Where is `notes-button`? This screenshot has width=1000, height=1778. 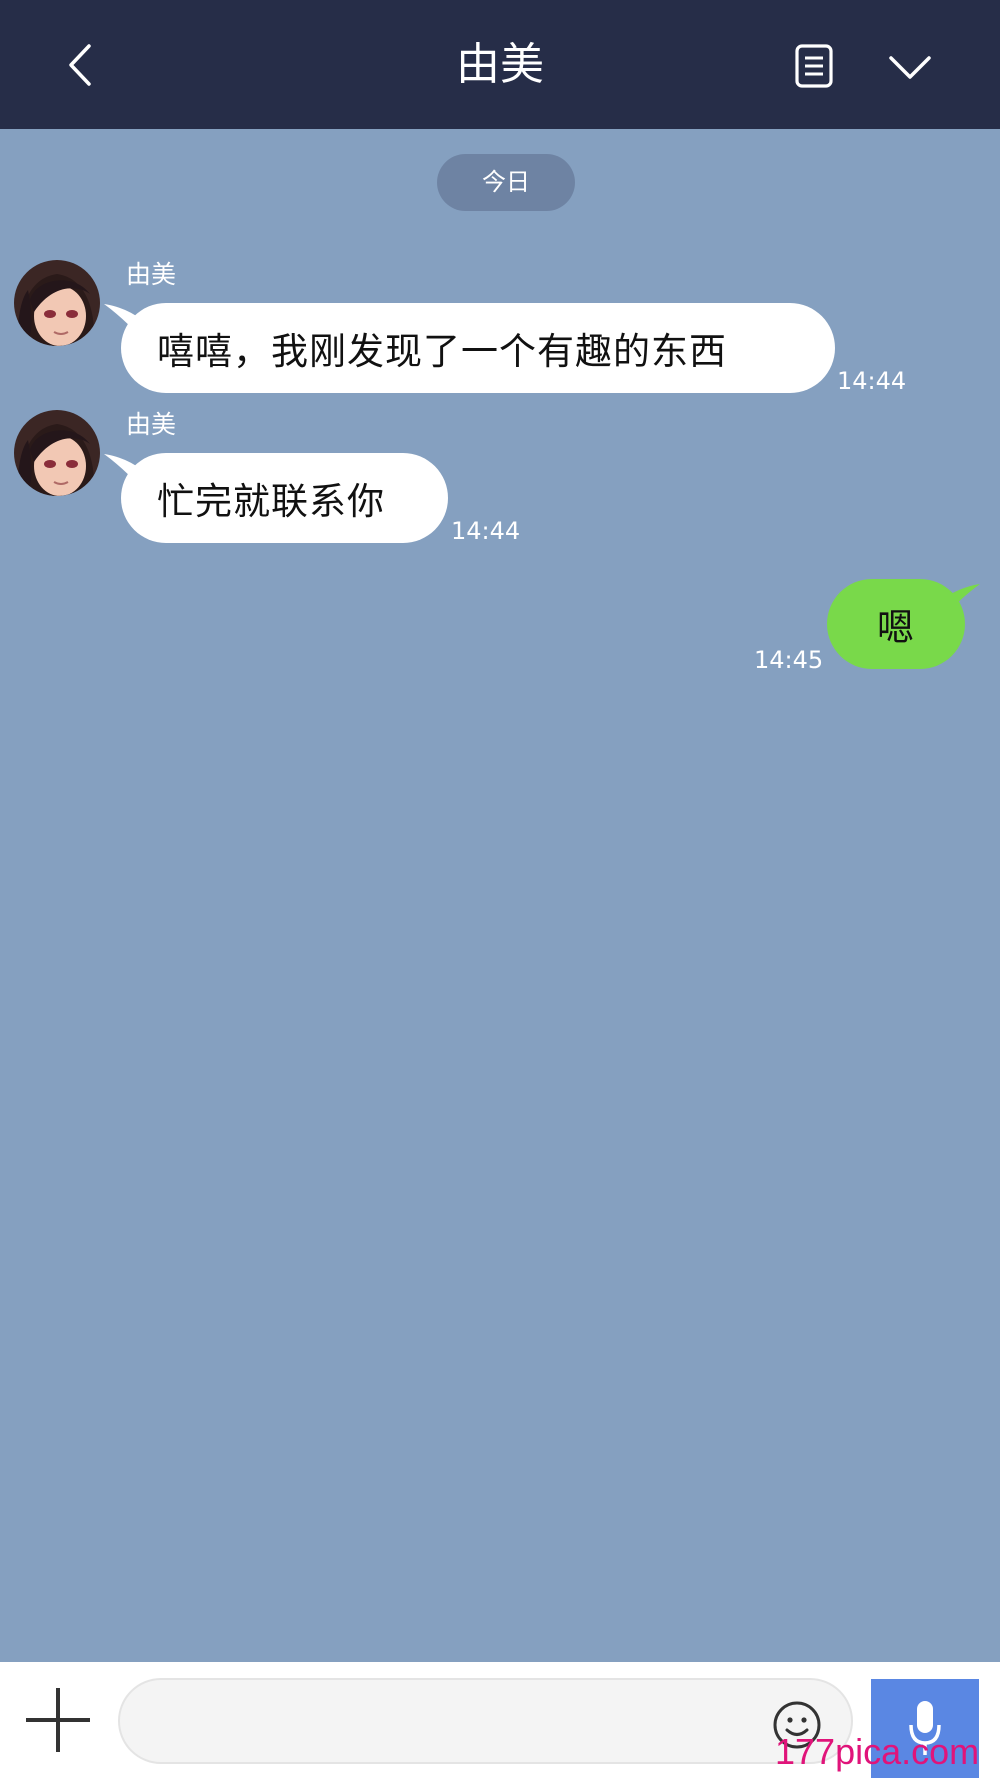
notes-button is located at coordinates (814, 66).